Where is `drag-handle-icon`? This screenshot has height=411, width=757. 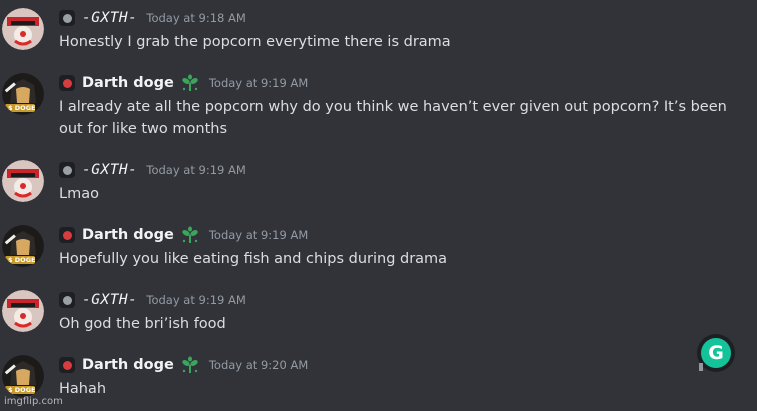 drag-handle-icon is located at coordinates (701, 367).